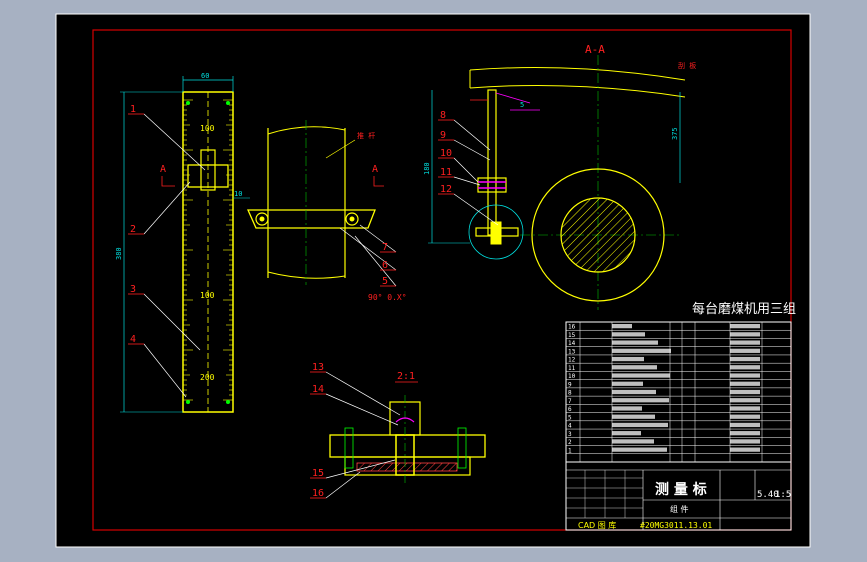  What do you see at coordinates (387, 297) in the screenshot?
I see `chain-note: 90° 0.X°` at bounding box center [387, 297].